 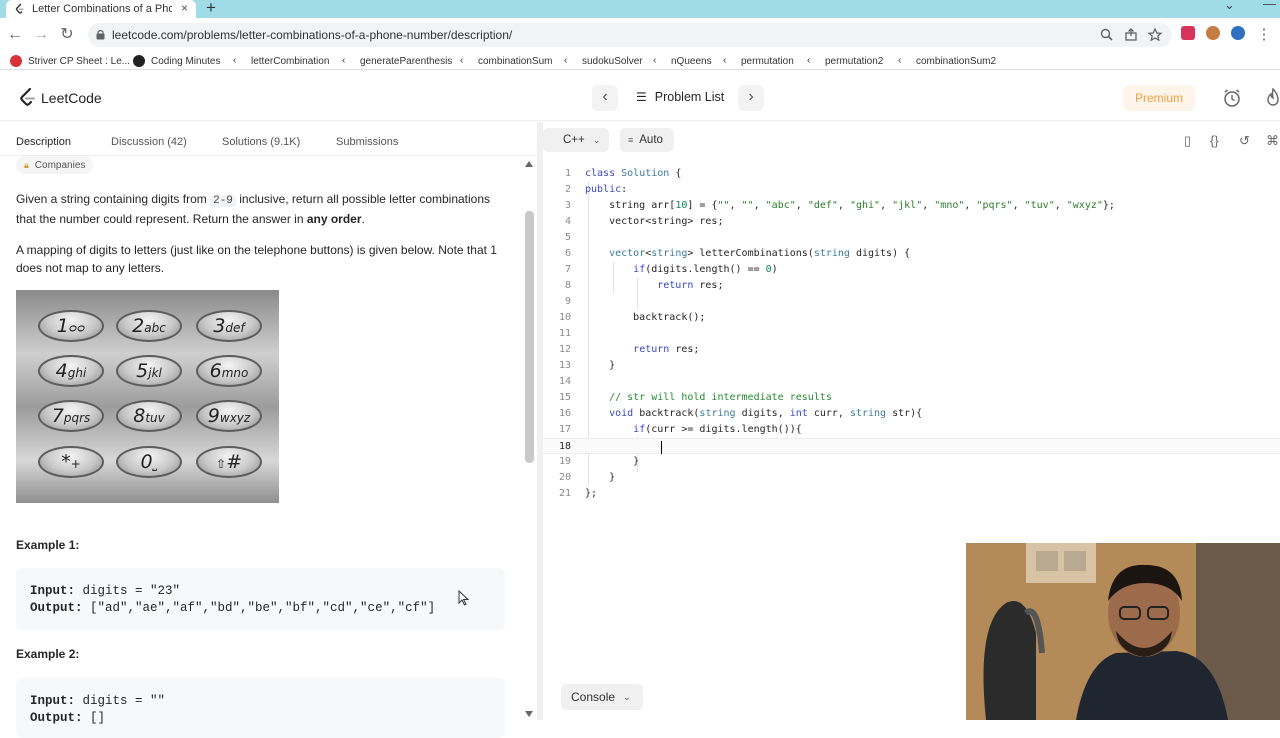 What do you see at coordinates (647, 140) in the screenshot?
I see `auto-complete-toggle: ≡ Auto` at bounding box center [647, 140].